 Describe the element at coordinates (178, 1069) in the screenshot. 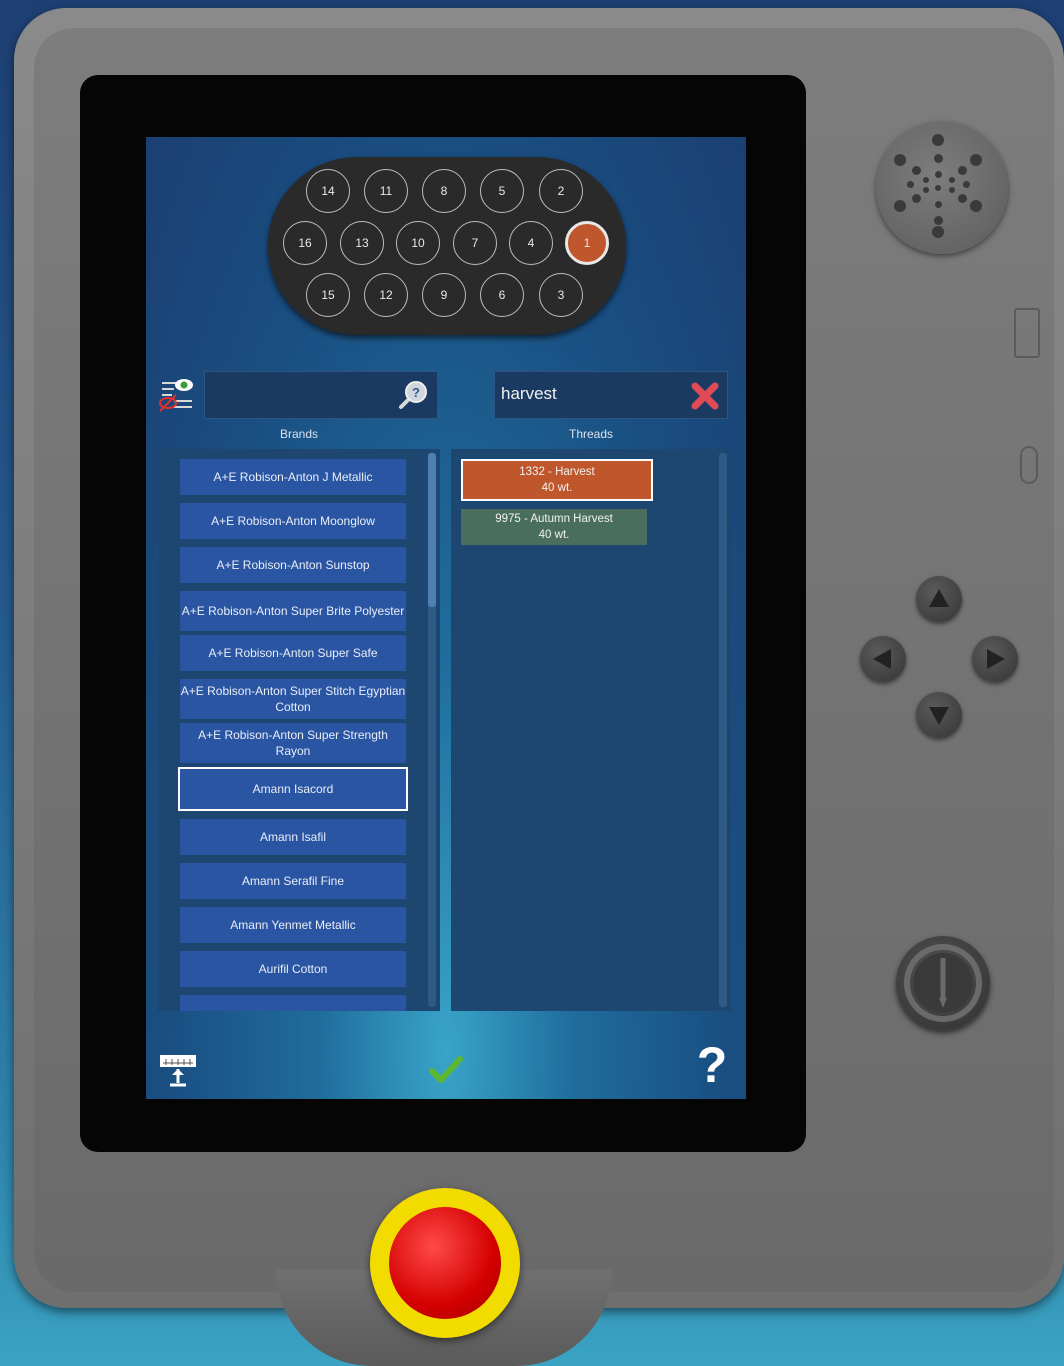

I see `hoop-icon` at that location.